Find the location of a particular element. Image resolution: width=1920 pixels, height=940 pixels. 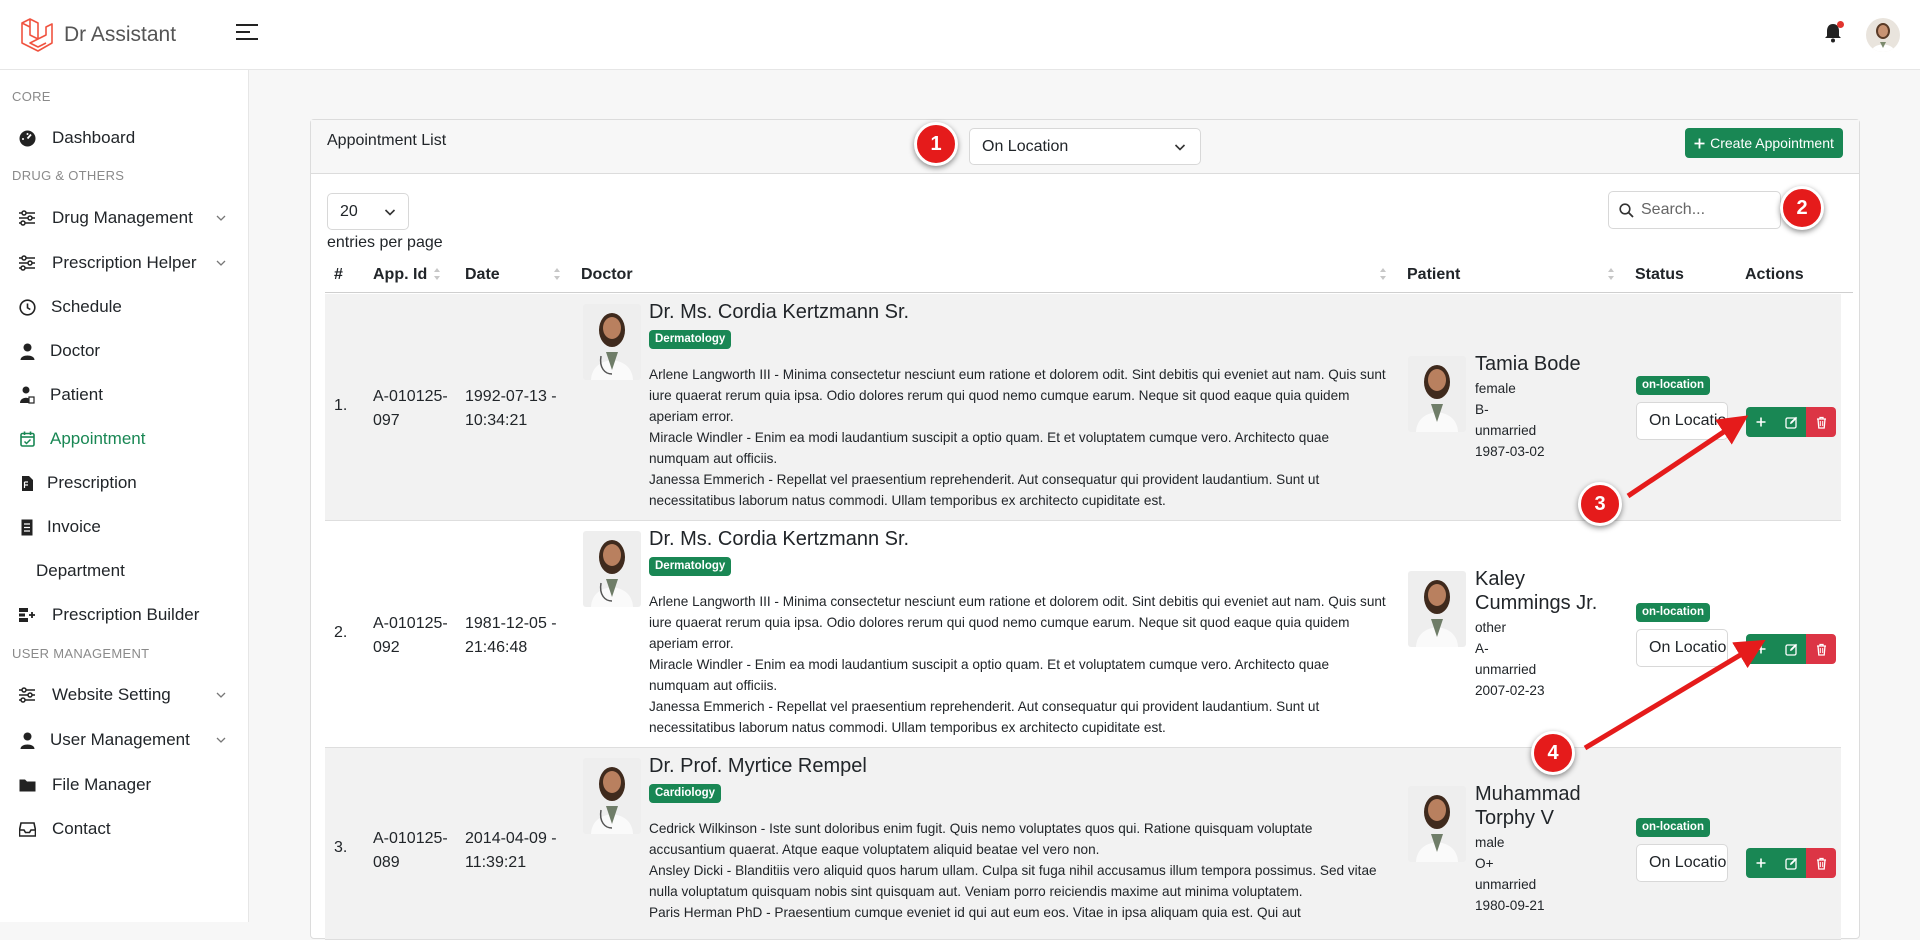

annotation-marker-4: 4 is located at coordinates (1553, 753).